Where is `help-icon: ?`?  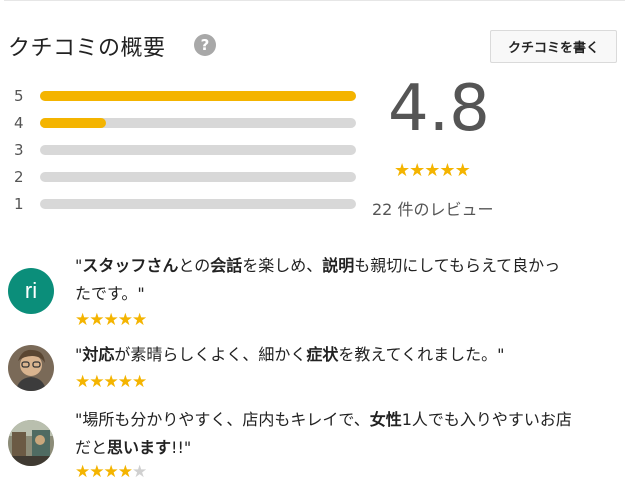
help-icon: ? is located at coordinates (205, 45).